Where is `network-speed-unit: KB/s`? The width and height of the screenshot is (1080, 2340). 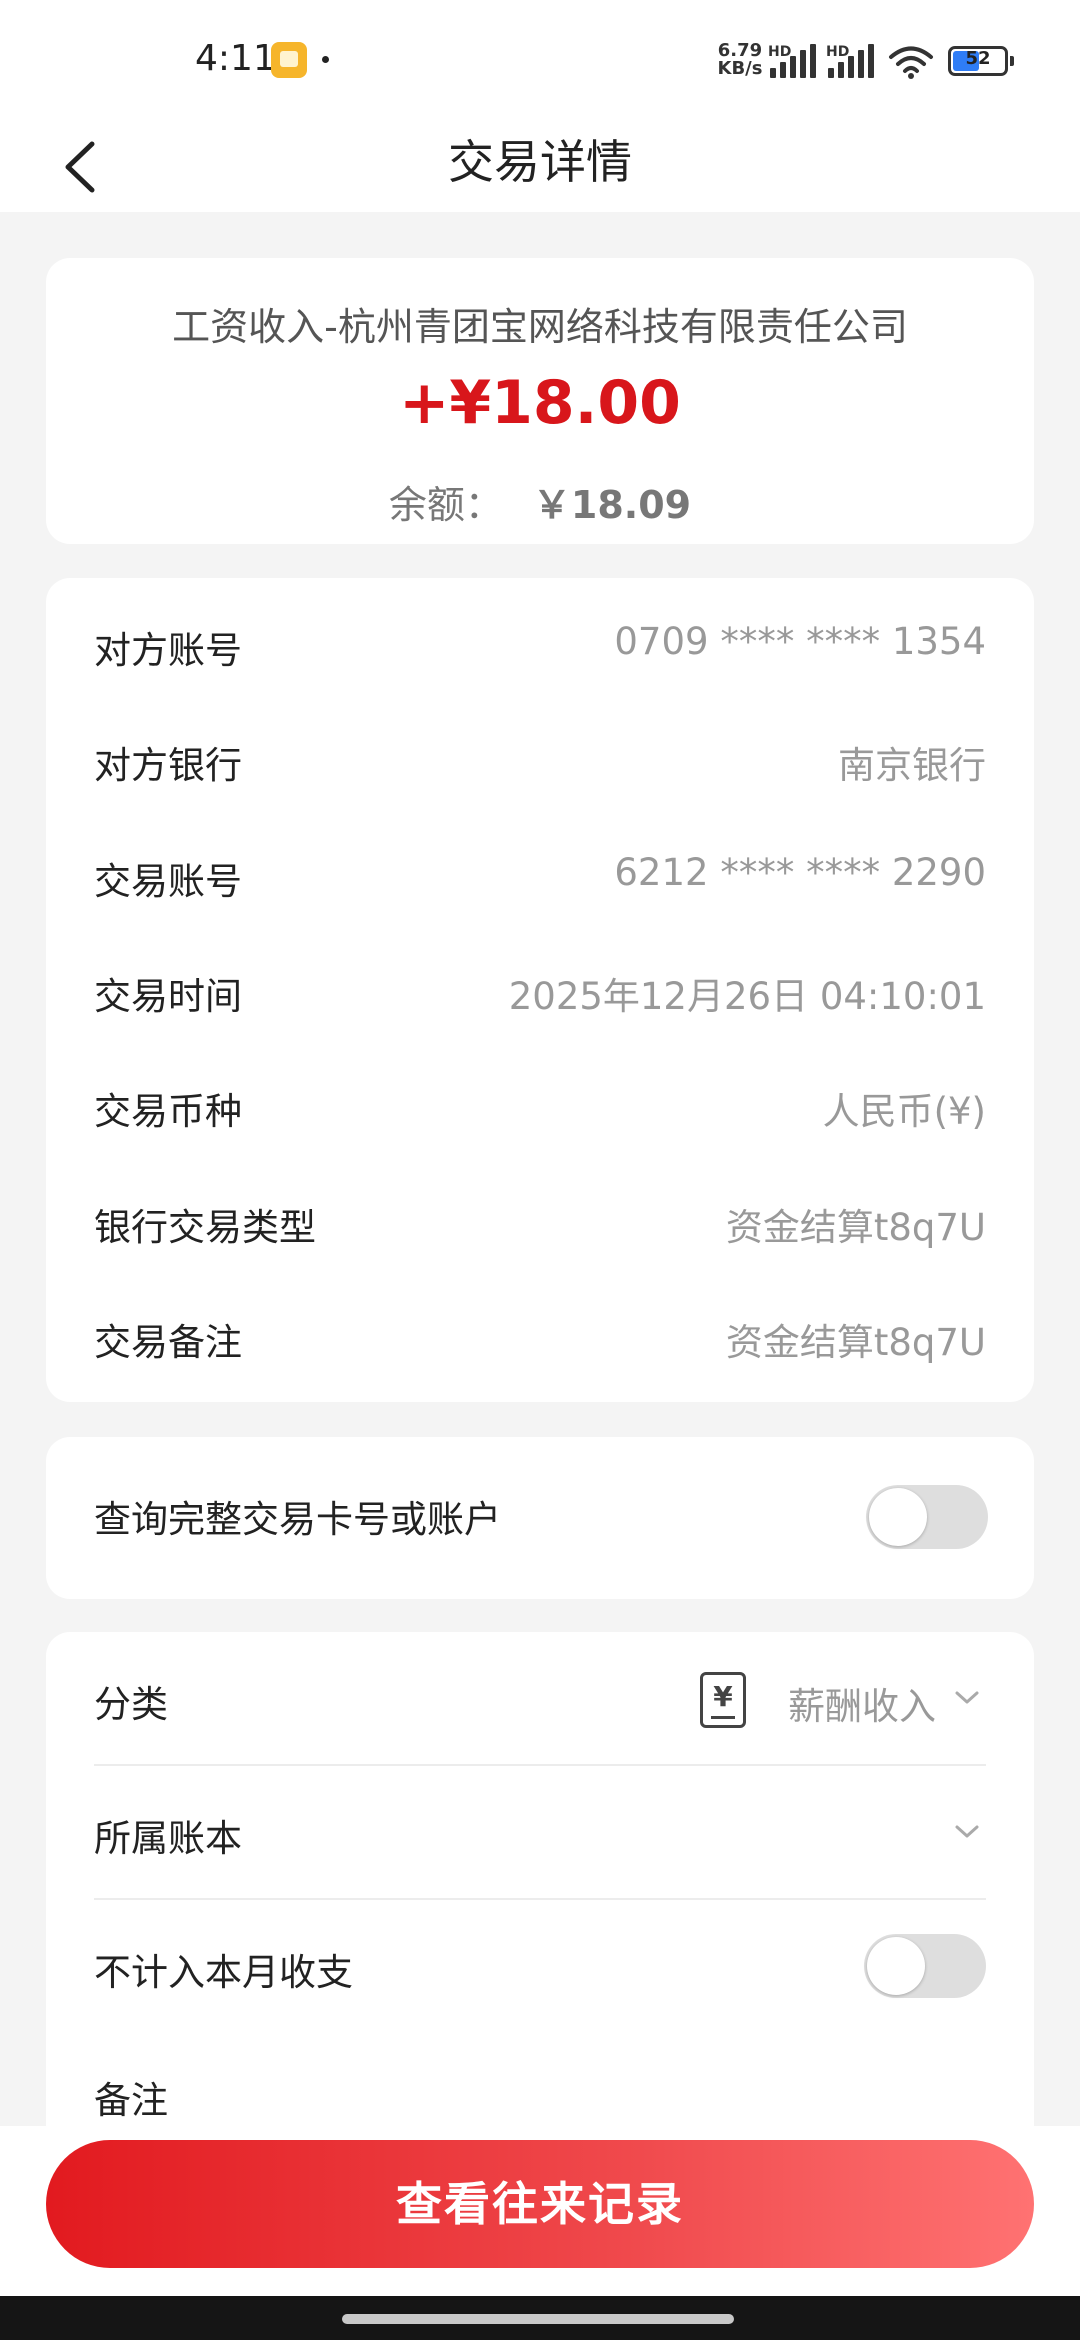
network-speed-unit: KB/s is located at coordinates (740, 68).